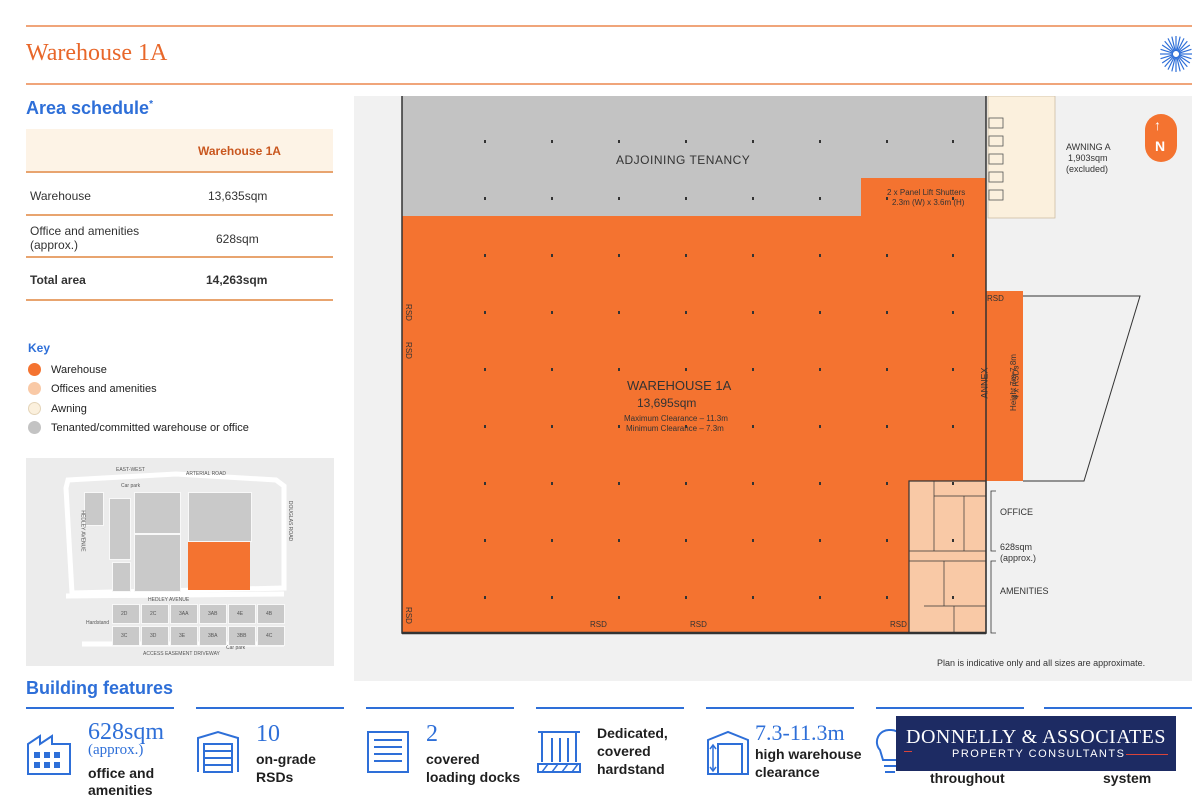  What do you see at coordinates (98, 623) in the screenshot?
I see `hardstand-label: Hardstand` at bounding box center [98, 623].